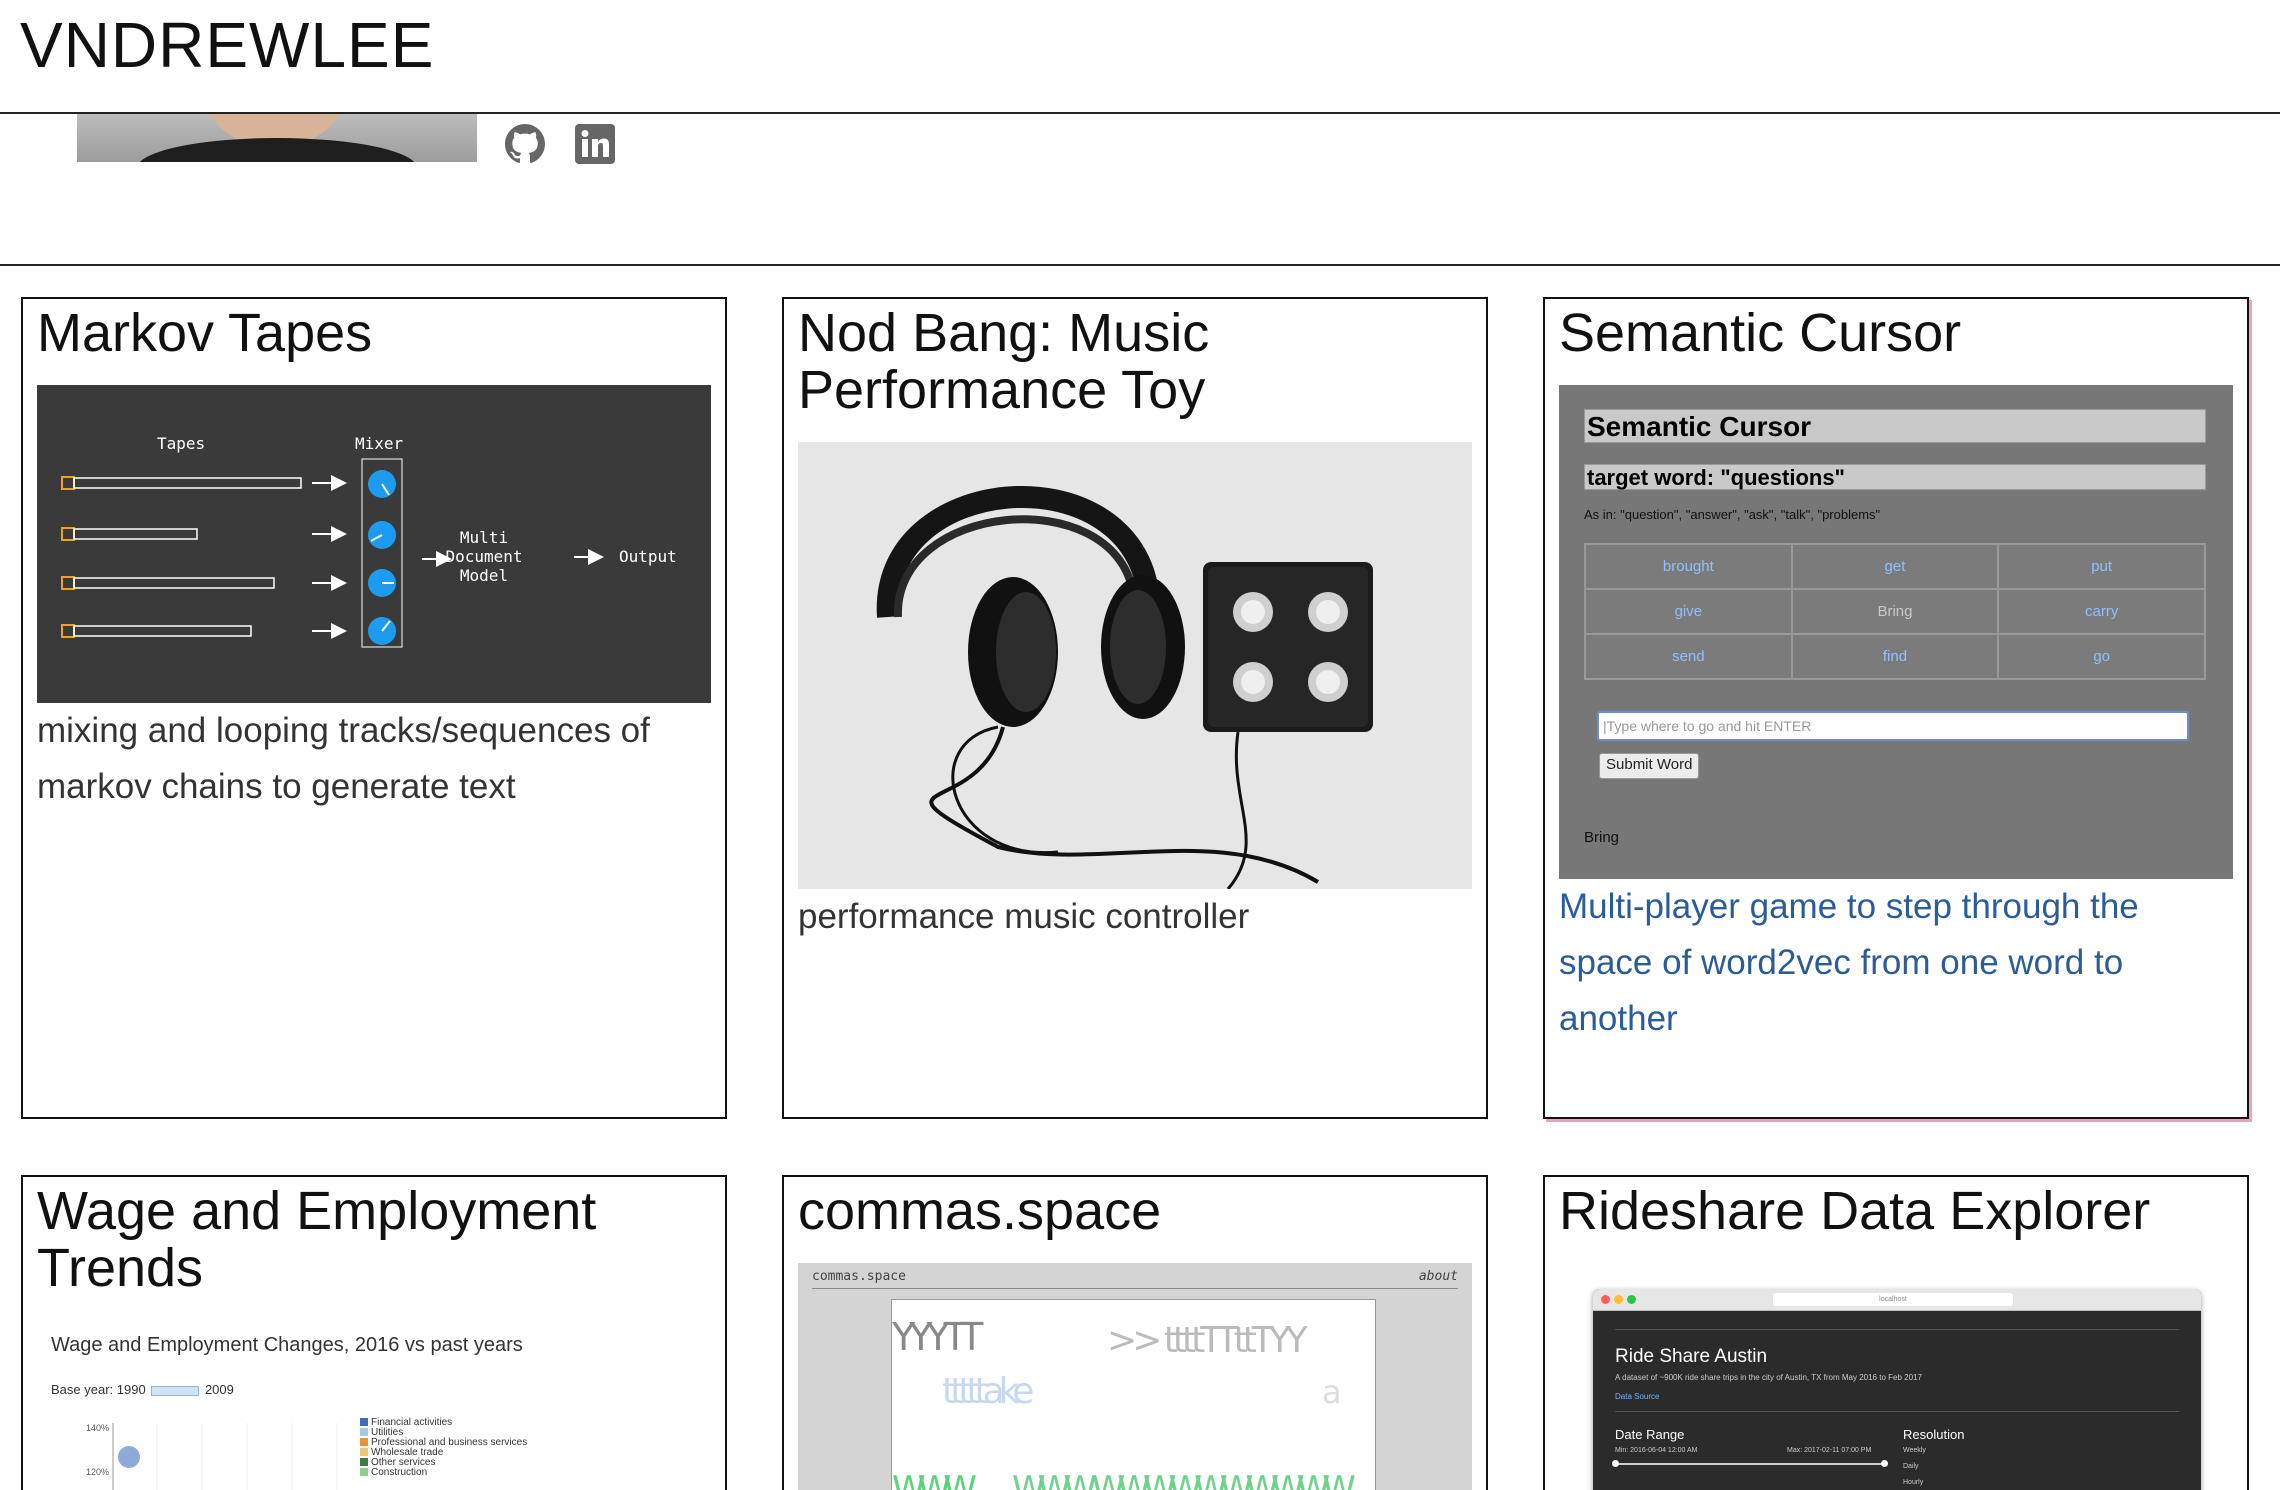 This screenshot has height=1490, width=2280. What do you see at coordinates (1135, 1279) in the screenshot?
I see `commas-navbar: commas.space about` at bounding box center [1135, 1279].